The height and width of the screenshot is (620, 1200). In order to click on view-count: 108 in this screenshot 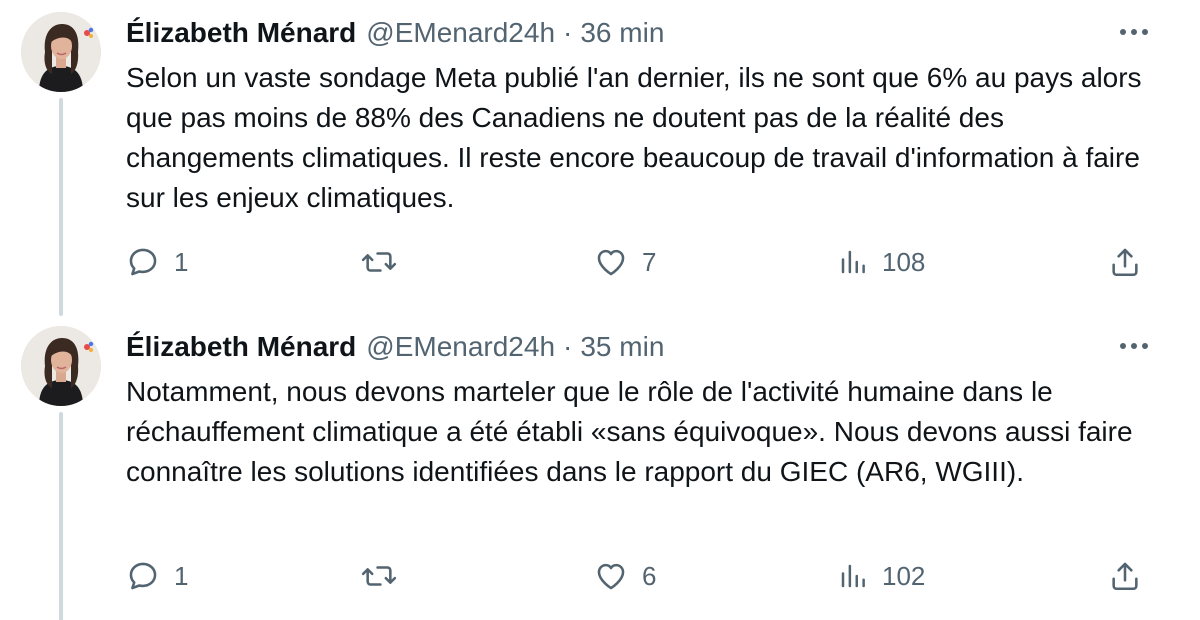, I will do `click(904, 261)`.